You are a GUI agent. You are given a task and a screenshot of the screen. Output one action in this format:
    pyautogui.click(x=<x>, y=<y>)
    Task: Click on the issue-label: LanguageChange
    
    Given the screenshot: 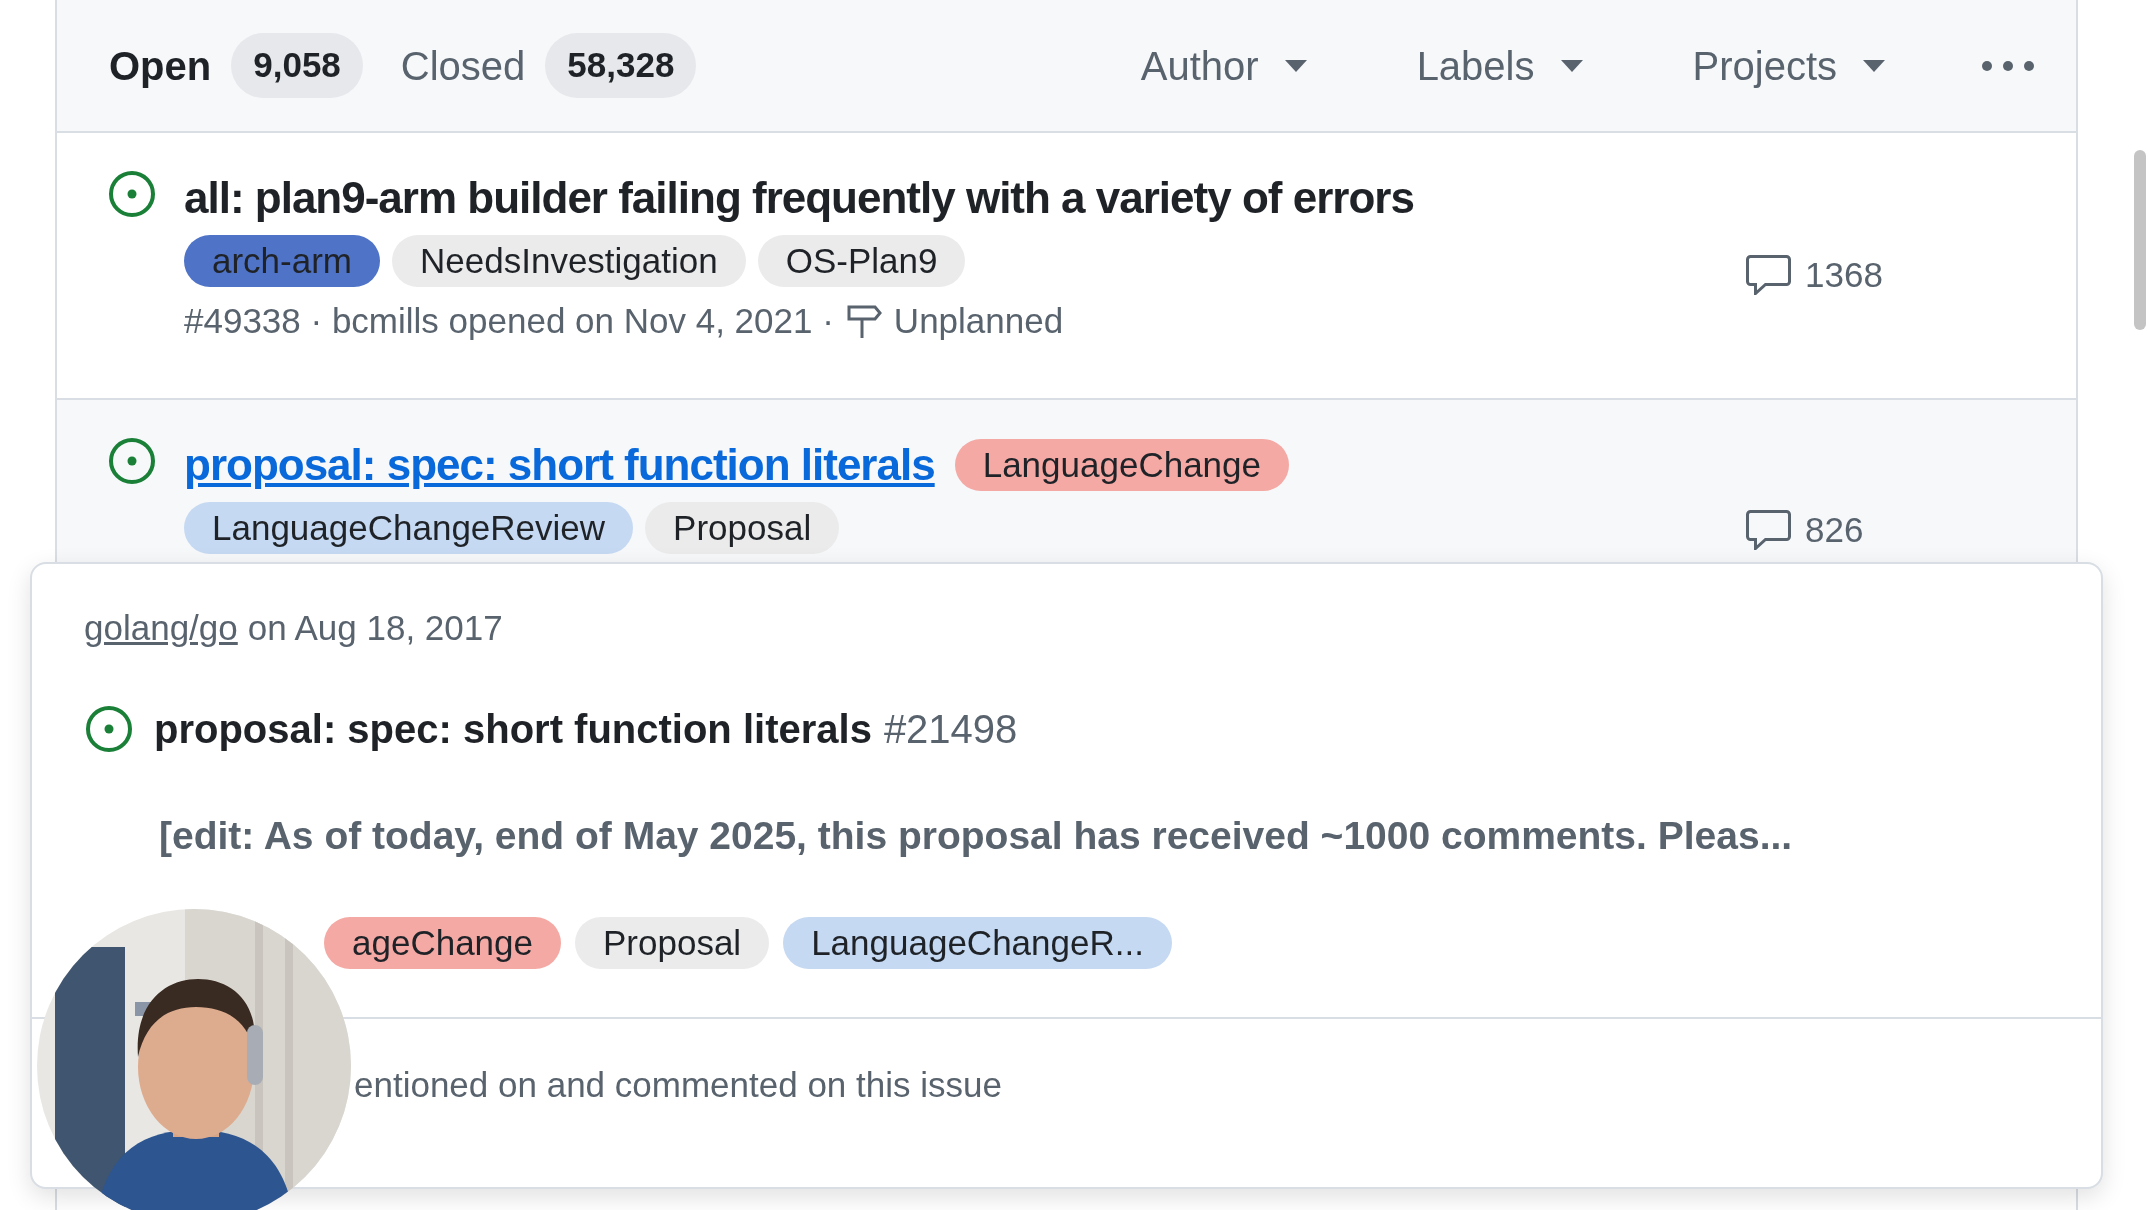 What is the action you would take?
    pyautogui.click(x=1121, y=465)
    